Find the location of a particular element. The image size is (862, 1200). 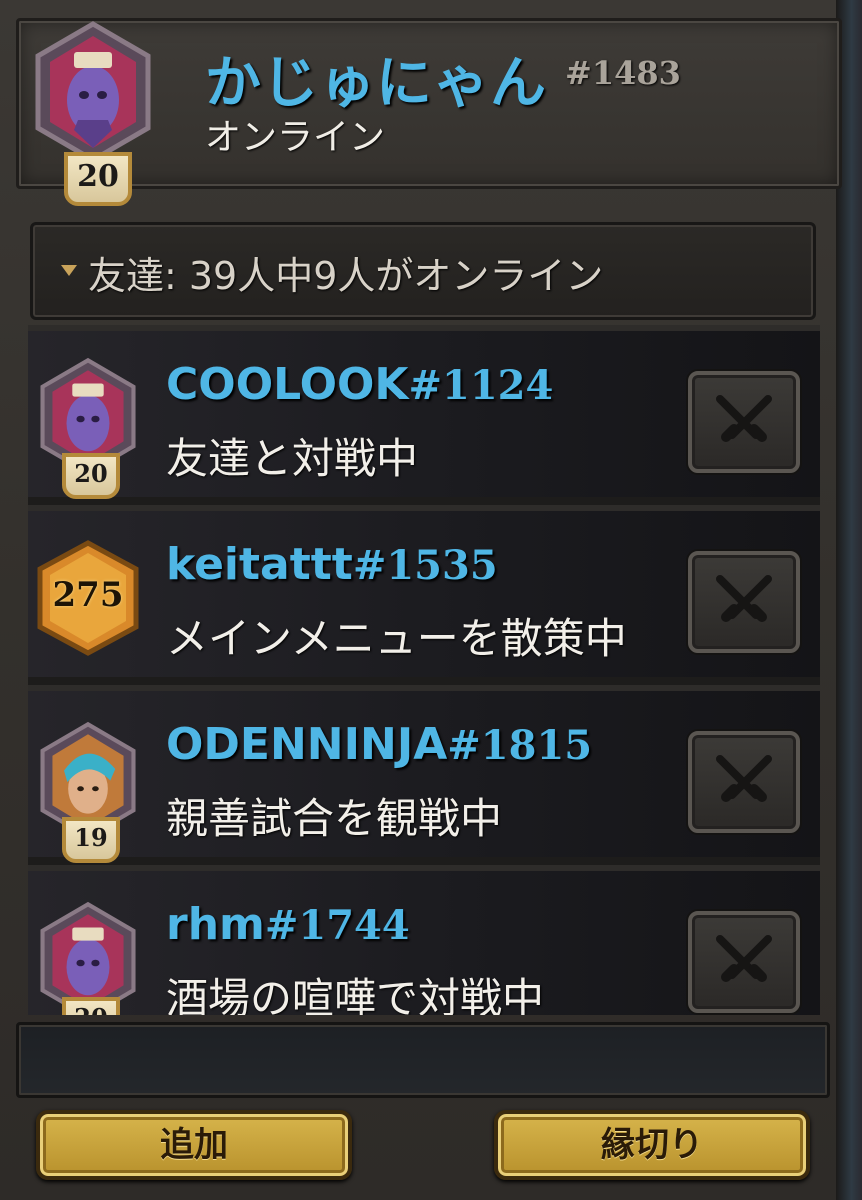

friend-status: 親善試合を観戦中 is located at coordinates (334, 818).